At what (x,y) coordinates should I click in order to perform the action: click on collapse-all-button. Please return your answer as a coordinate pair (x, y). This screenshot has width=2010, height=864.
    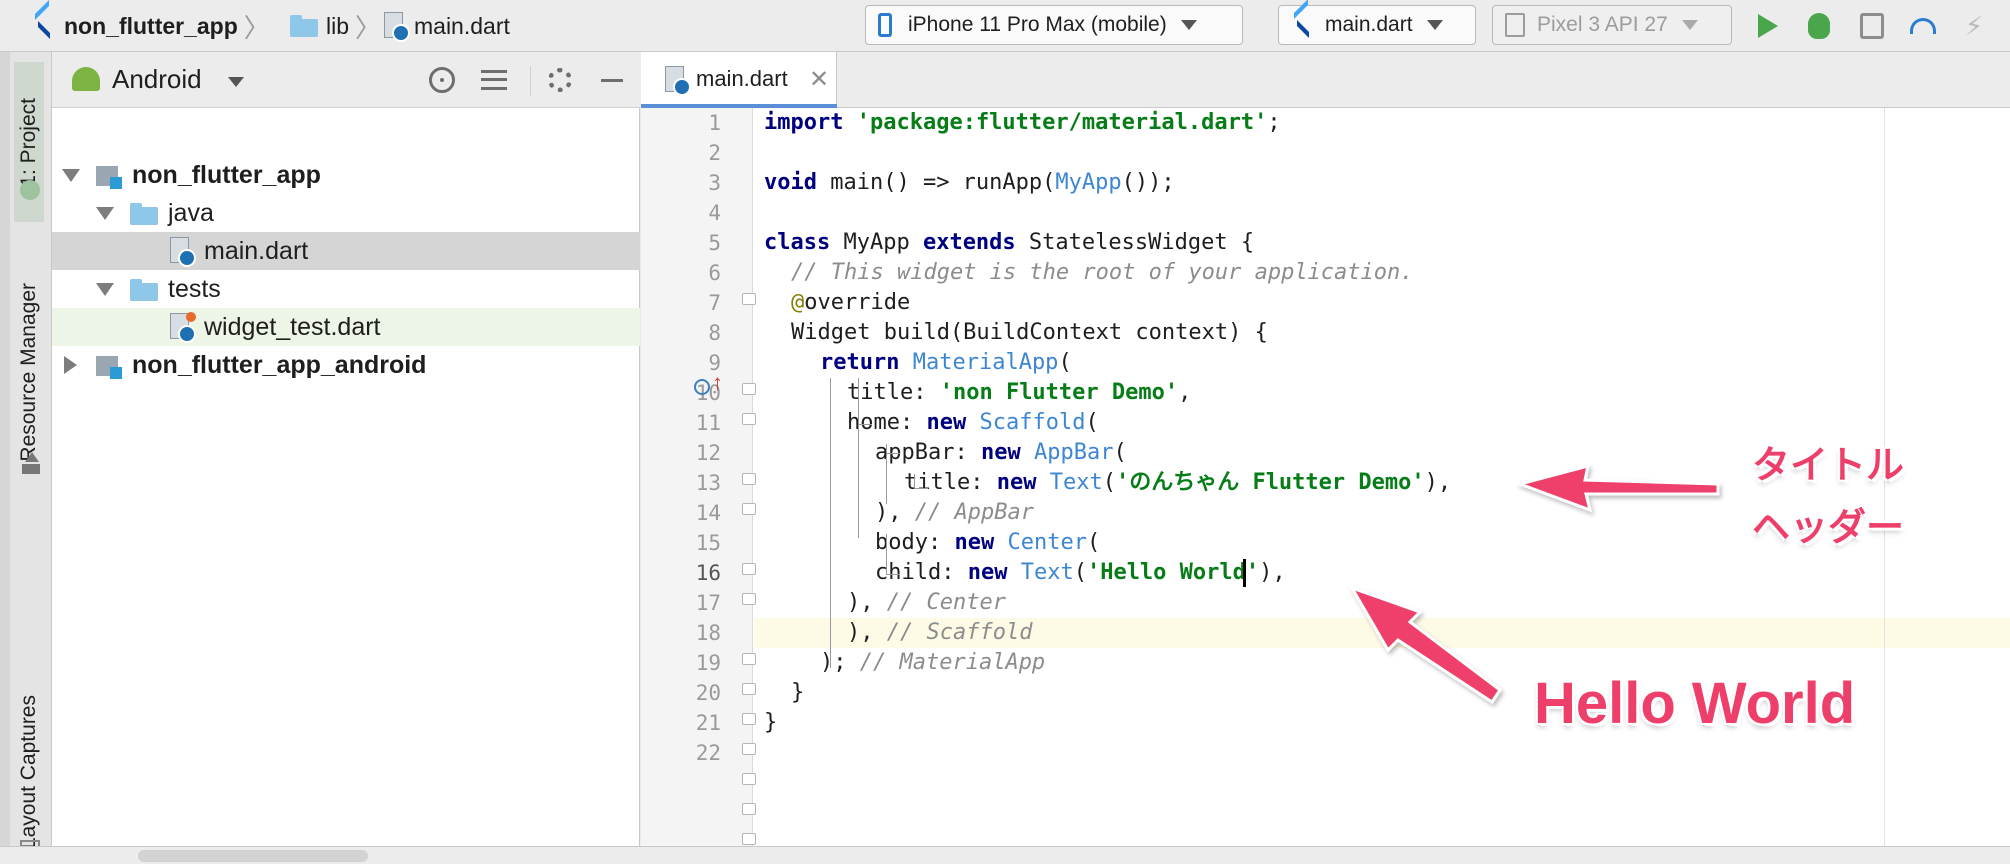
    Looking at the image, I should click on (494, 80).